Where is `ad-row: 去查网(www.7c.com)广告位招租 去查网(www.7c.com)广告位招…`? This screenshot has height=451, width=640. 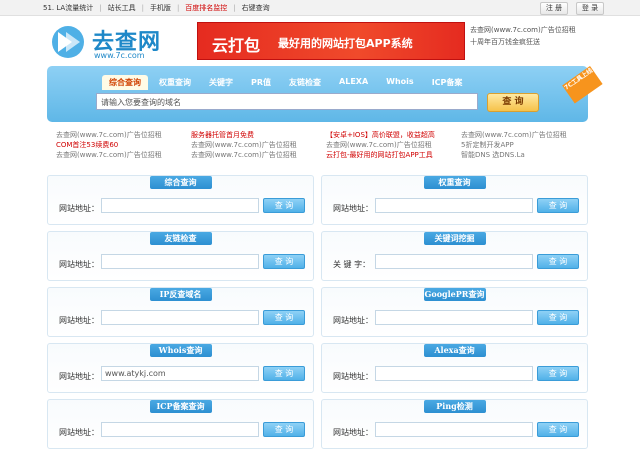
ad-row: 去查网(www.7c.com)广告位招租 去查网(www.7c.com)广告位招… is located at coordinates (326, 155).